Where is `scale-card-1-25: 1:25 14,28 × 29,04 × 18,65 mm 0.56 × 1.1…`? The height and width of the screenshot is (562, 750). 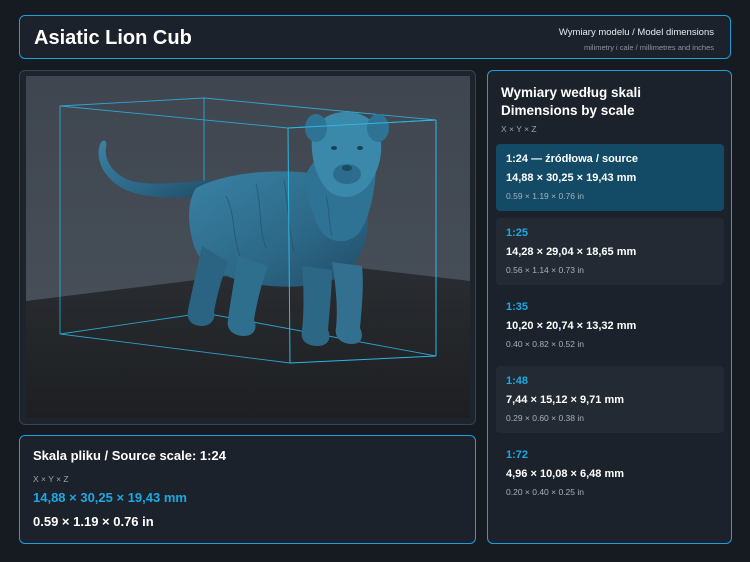
scale-card-1-25: 1:25 14,28 × 29,04 × 18,65 mm 0.56 × 1.1… is located at coordinates (610, 251).